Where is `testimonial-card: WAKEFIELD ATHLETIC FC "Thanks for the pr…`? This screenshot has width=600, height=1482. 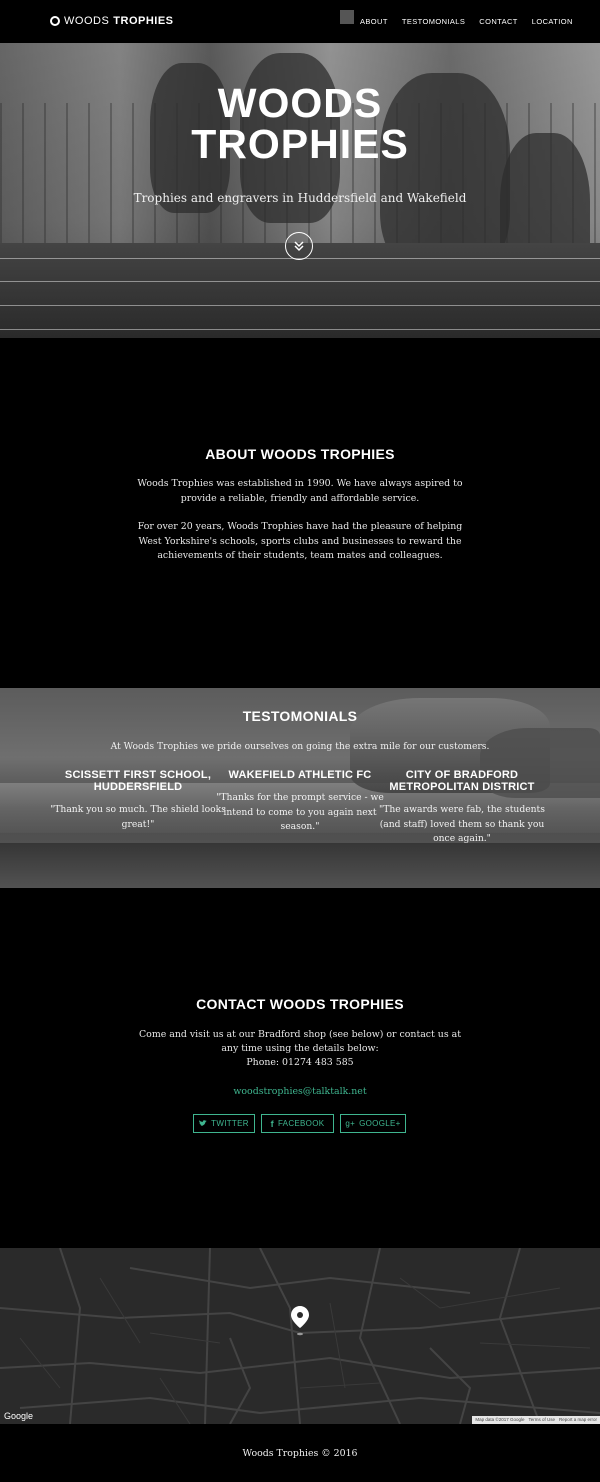 testimonial-card: WAKEFIELD ATHLETIC FC "Thanks for the pr… is located at coordinates (300, 802).